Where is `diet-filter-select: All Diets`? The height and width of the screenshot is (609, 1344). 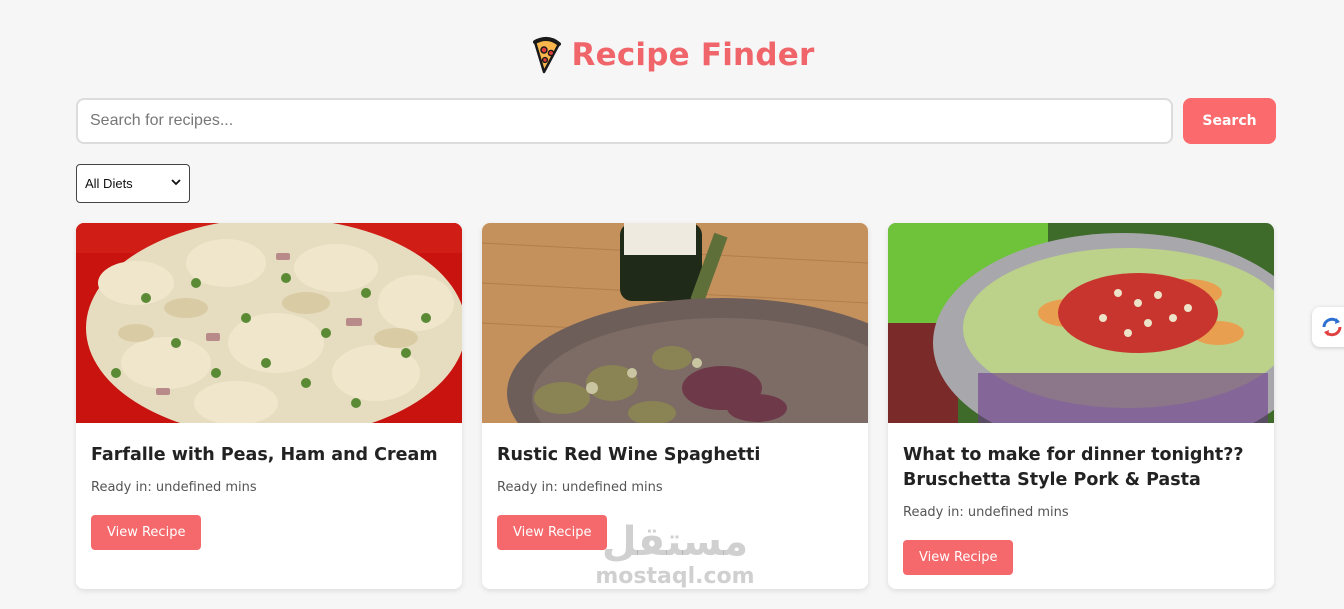
diet-filter-select: All Diets is located at coordinates (133, 183).